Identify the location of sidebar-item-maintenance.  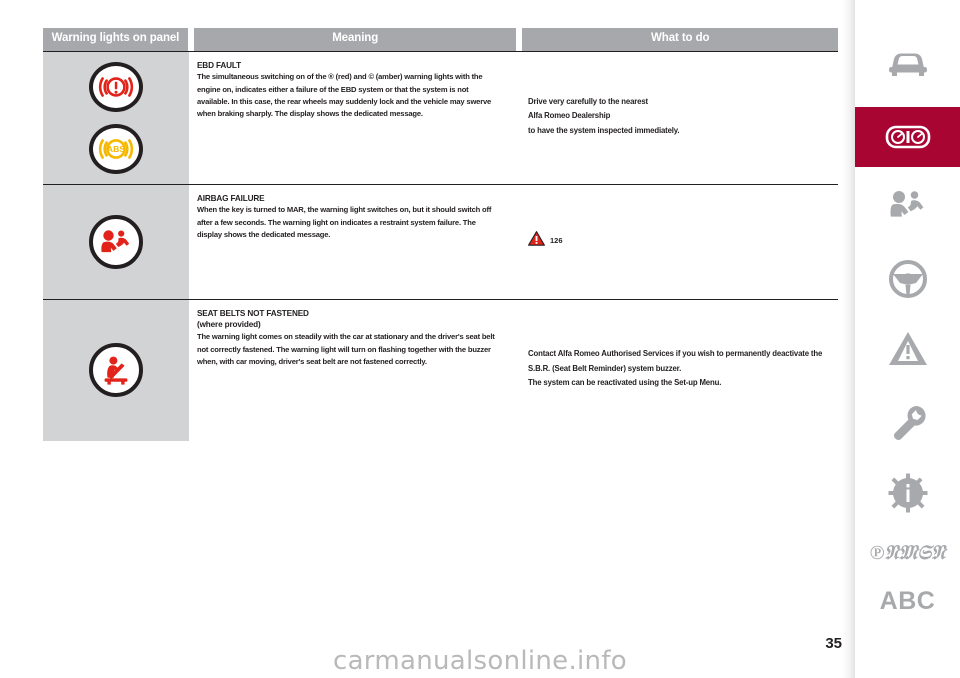
(907, 422).